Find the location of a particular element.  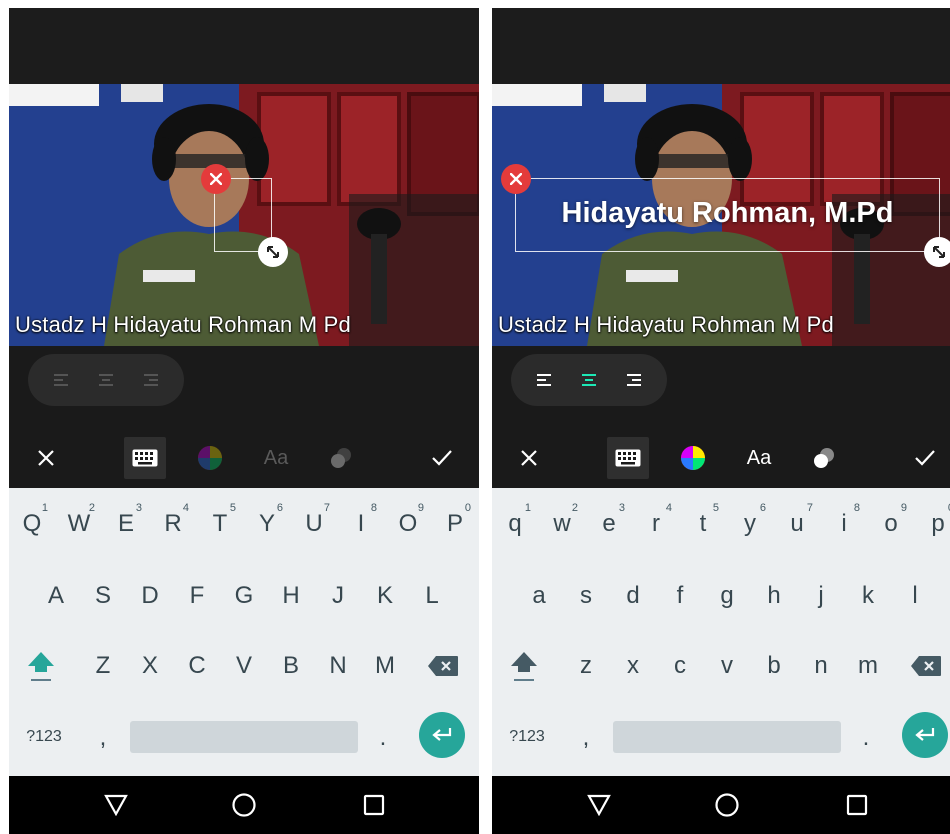

key-b: b is located at coordinates (774, 666).